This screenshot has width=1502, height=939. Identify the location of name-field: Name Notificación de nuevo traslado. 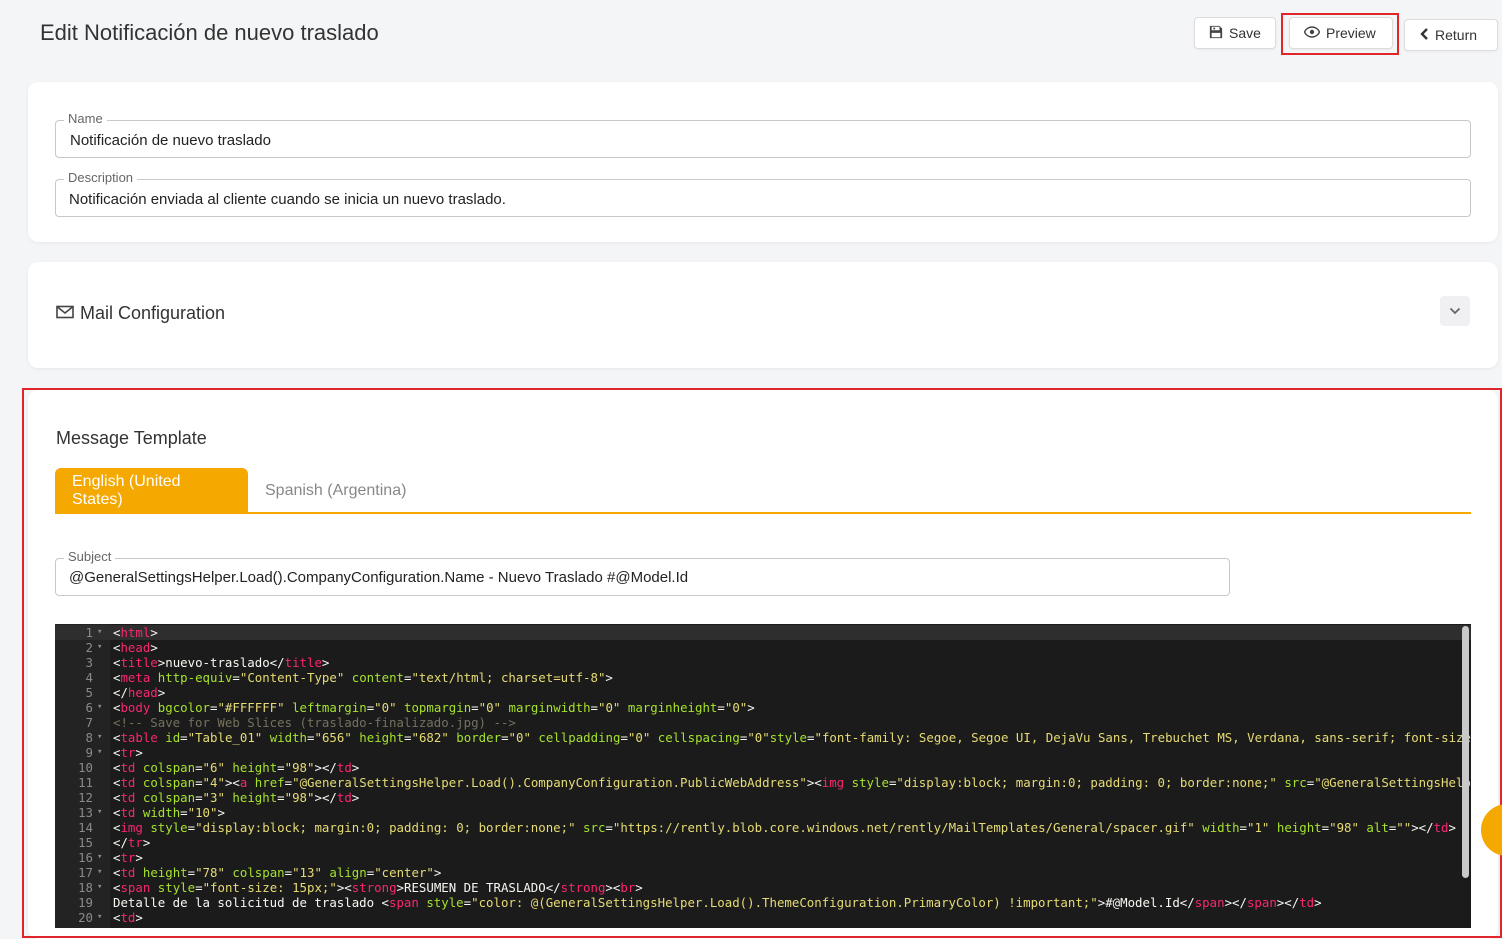
(763, 134).